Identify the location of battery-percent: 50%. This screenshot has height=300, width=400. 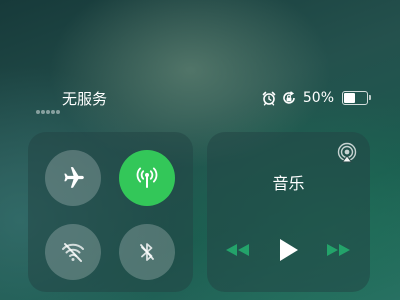
(318, 98).